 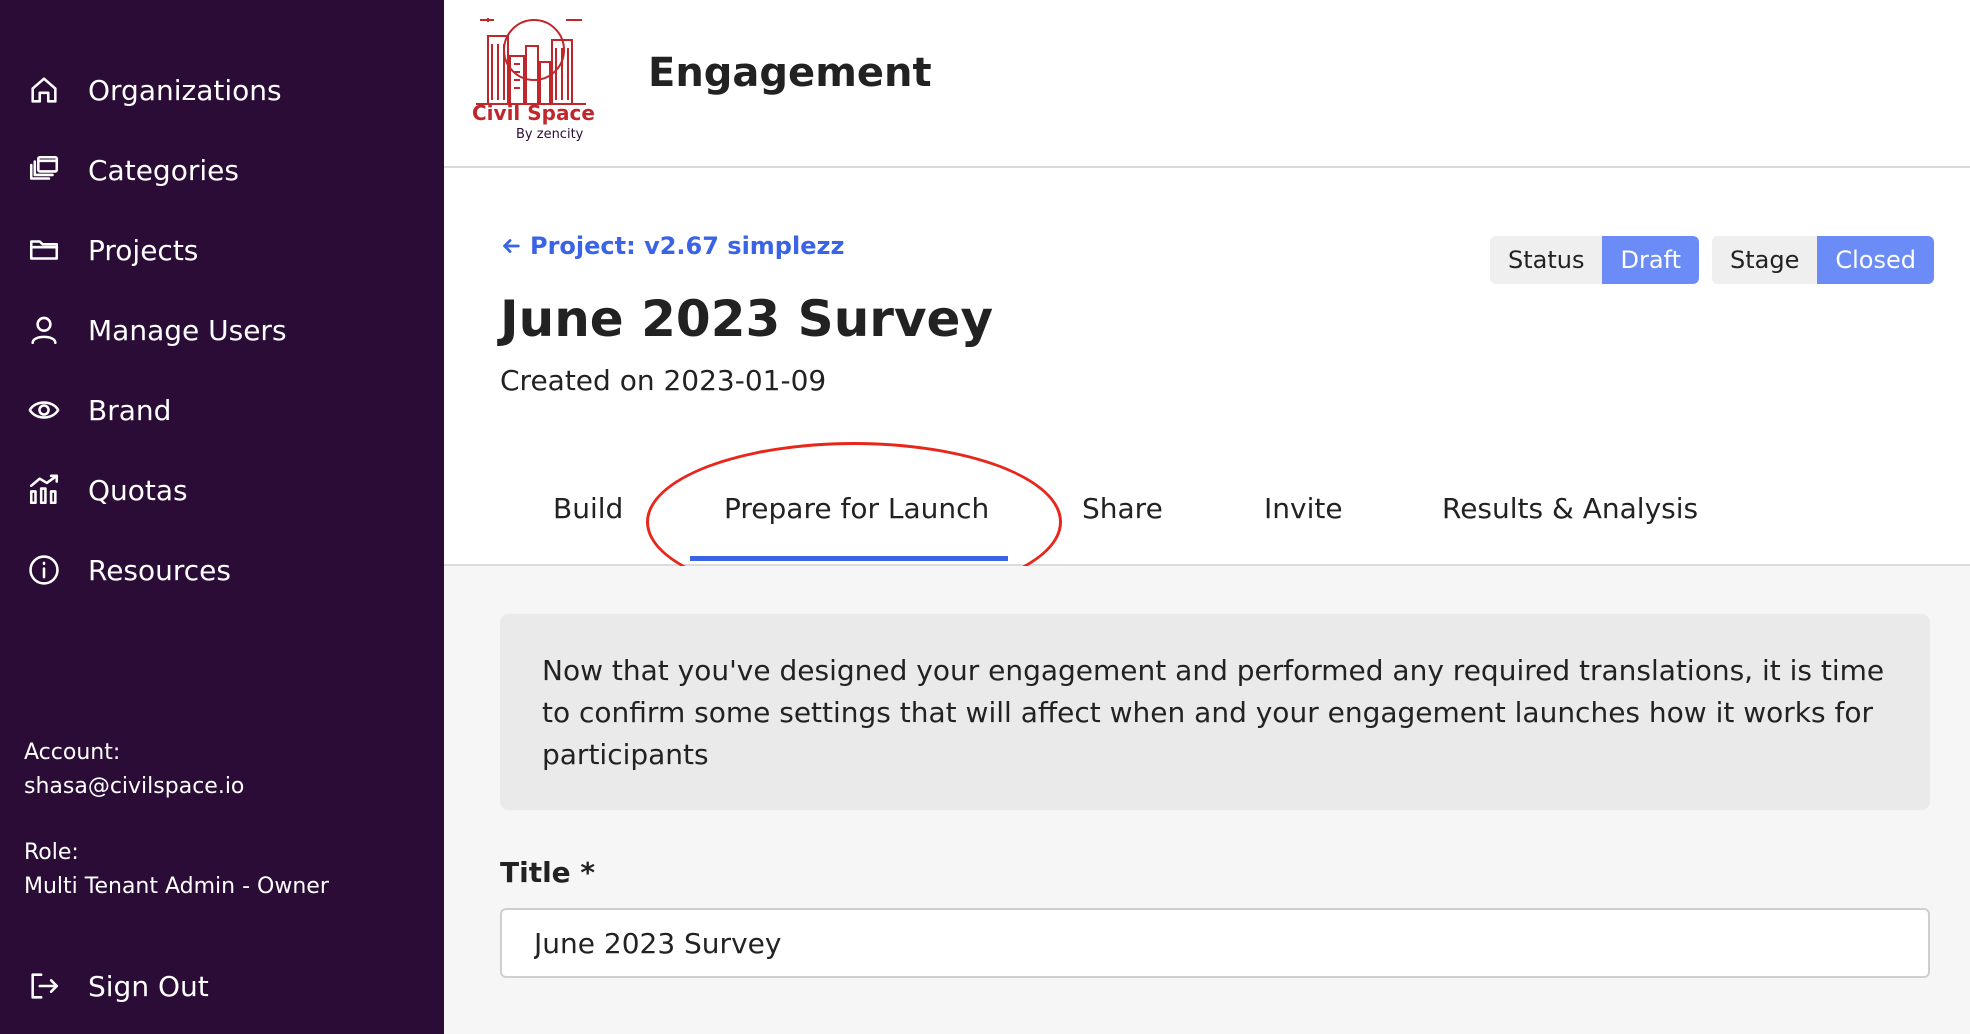 What do you see at coordinates (1215, 943) in the screenshot?
I see `title-input` at bounding box center [1215, 943].